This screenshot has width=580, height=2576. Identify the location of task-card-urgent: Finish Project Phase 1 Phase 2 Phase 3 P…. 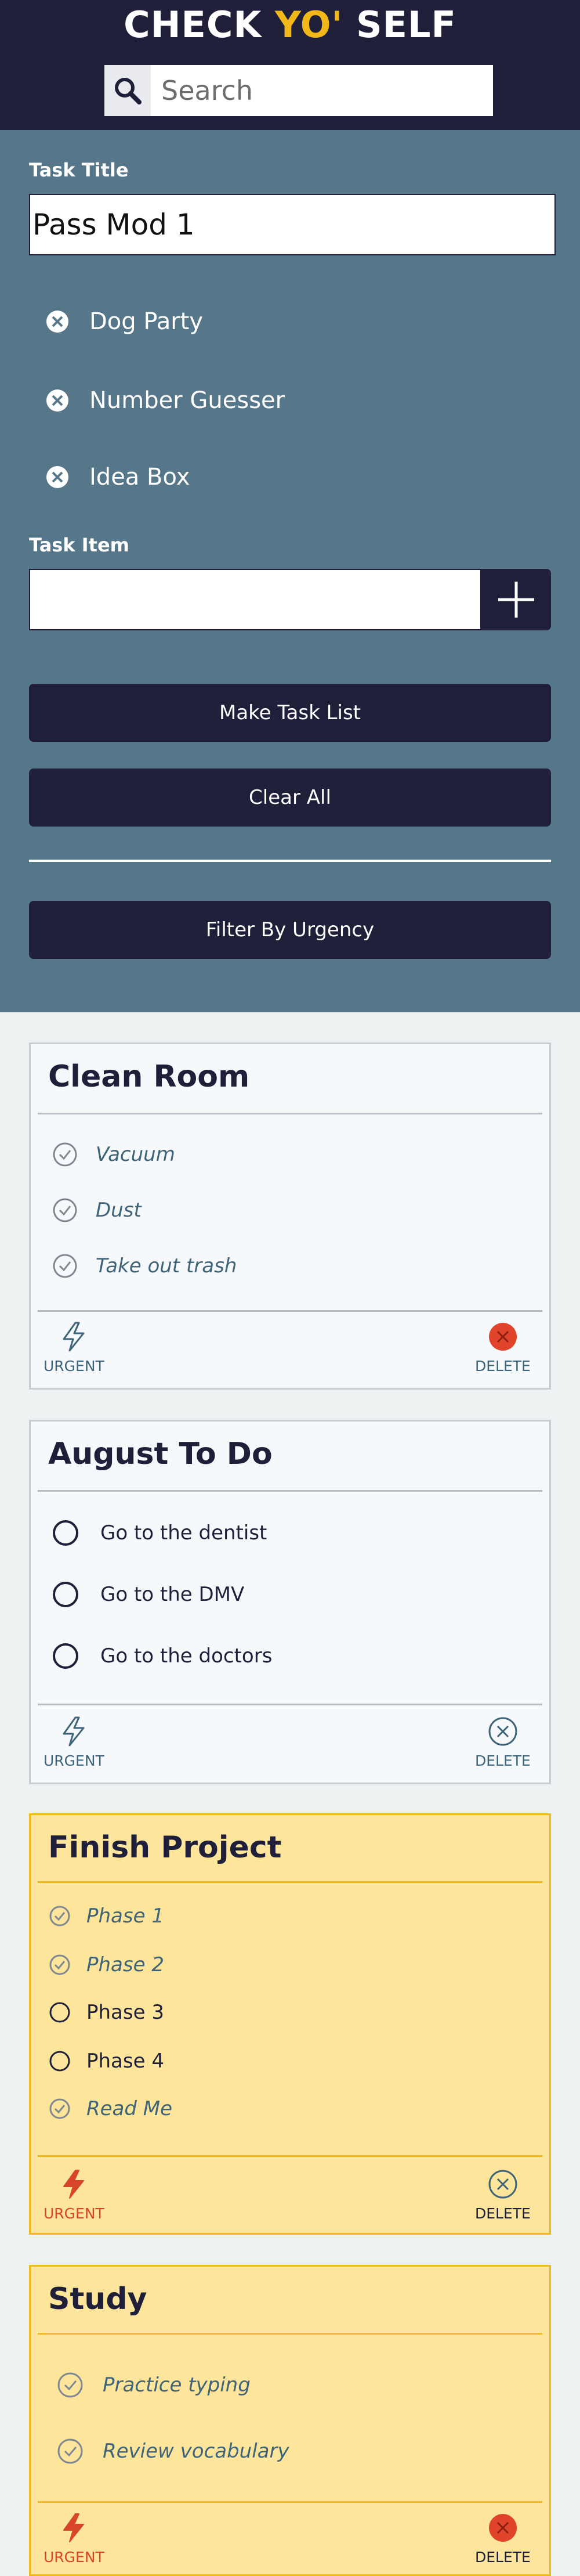
(290, 2024).